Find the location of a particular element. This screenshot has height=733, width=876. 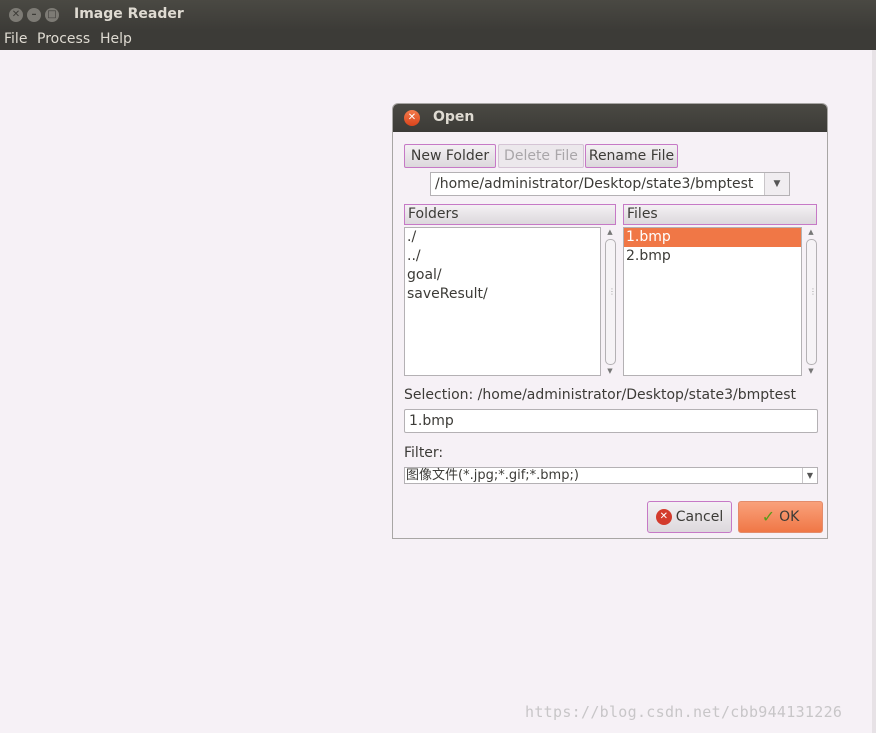

folders-list: ./ ../ goal/ saveResult/ is located at coordinates (502, 301).